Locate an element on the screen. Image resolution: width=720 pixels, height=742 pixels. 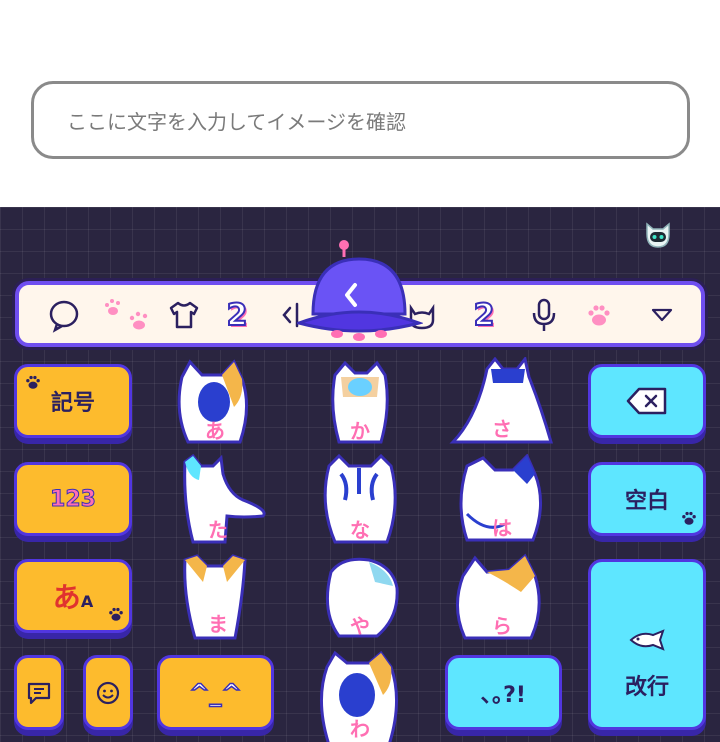
kana-key-ka: か is located at coordinates (360, 402).